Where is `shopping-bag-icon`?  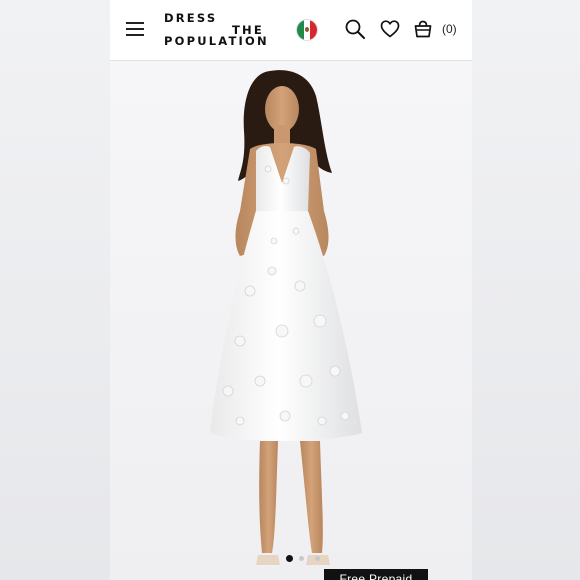
shopping-bag-icon is located at coordinates (423, 29).